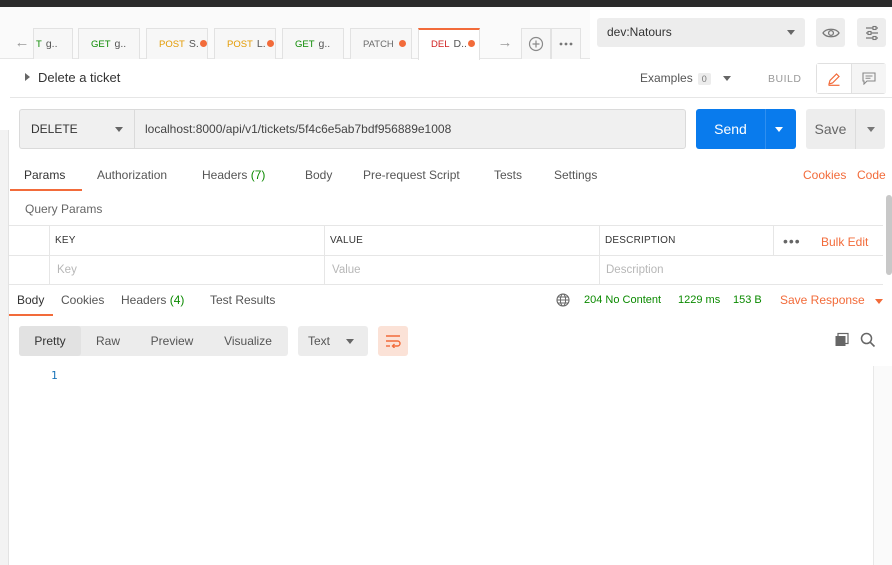 The width and height of the screenshot is (892, 565). I want to click on request-tab: PATCH, so click(381, 43).